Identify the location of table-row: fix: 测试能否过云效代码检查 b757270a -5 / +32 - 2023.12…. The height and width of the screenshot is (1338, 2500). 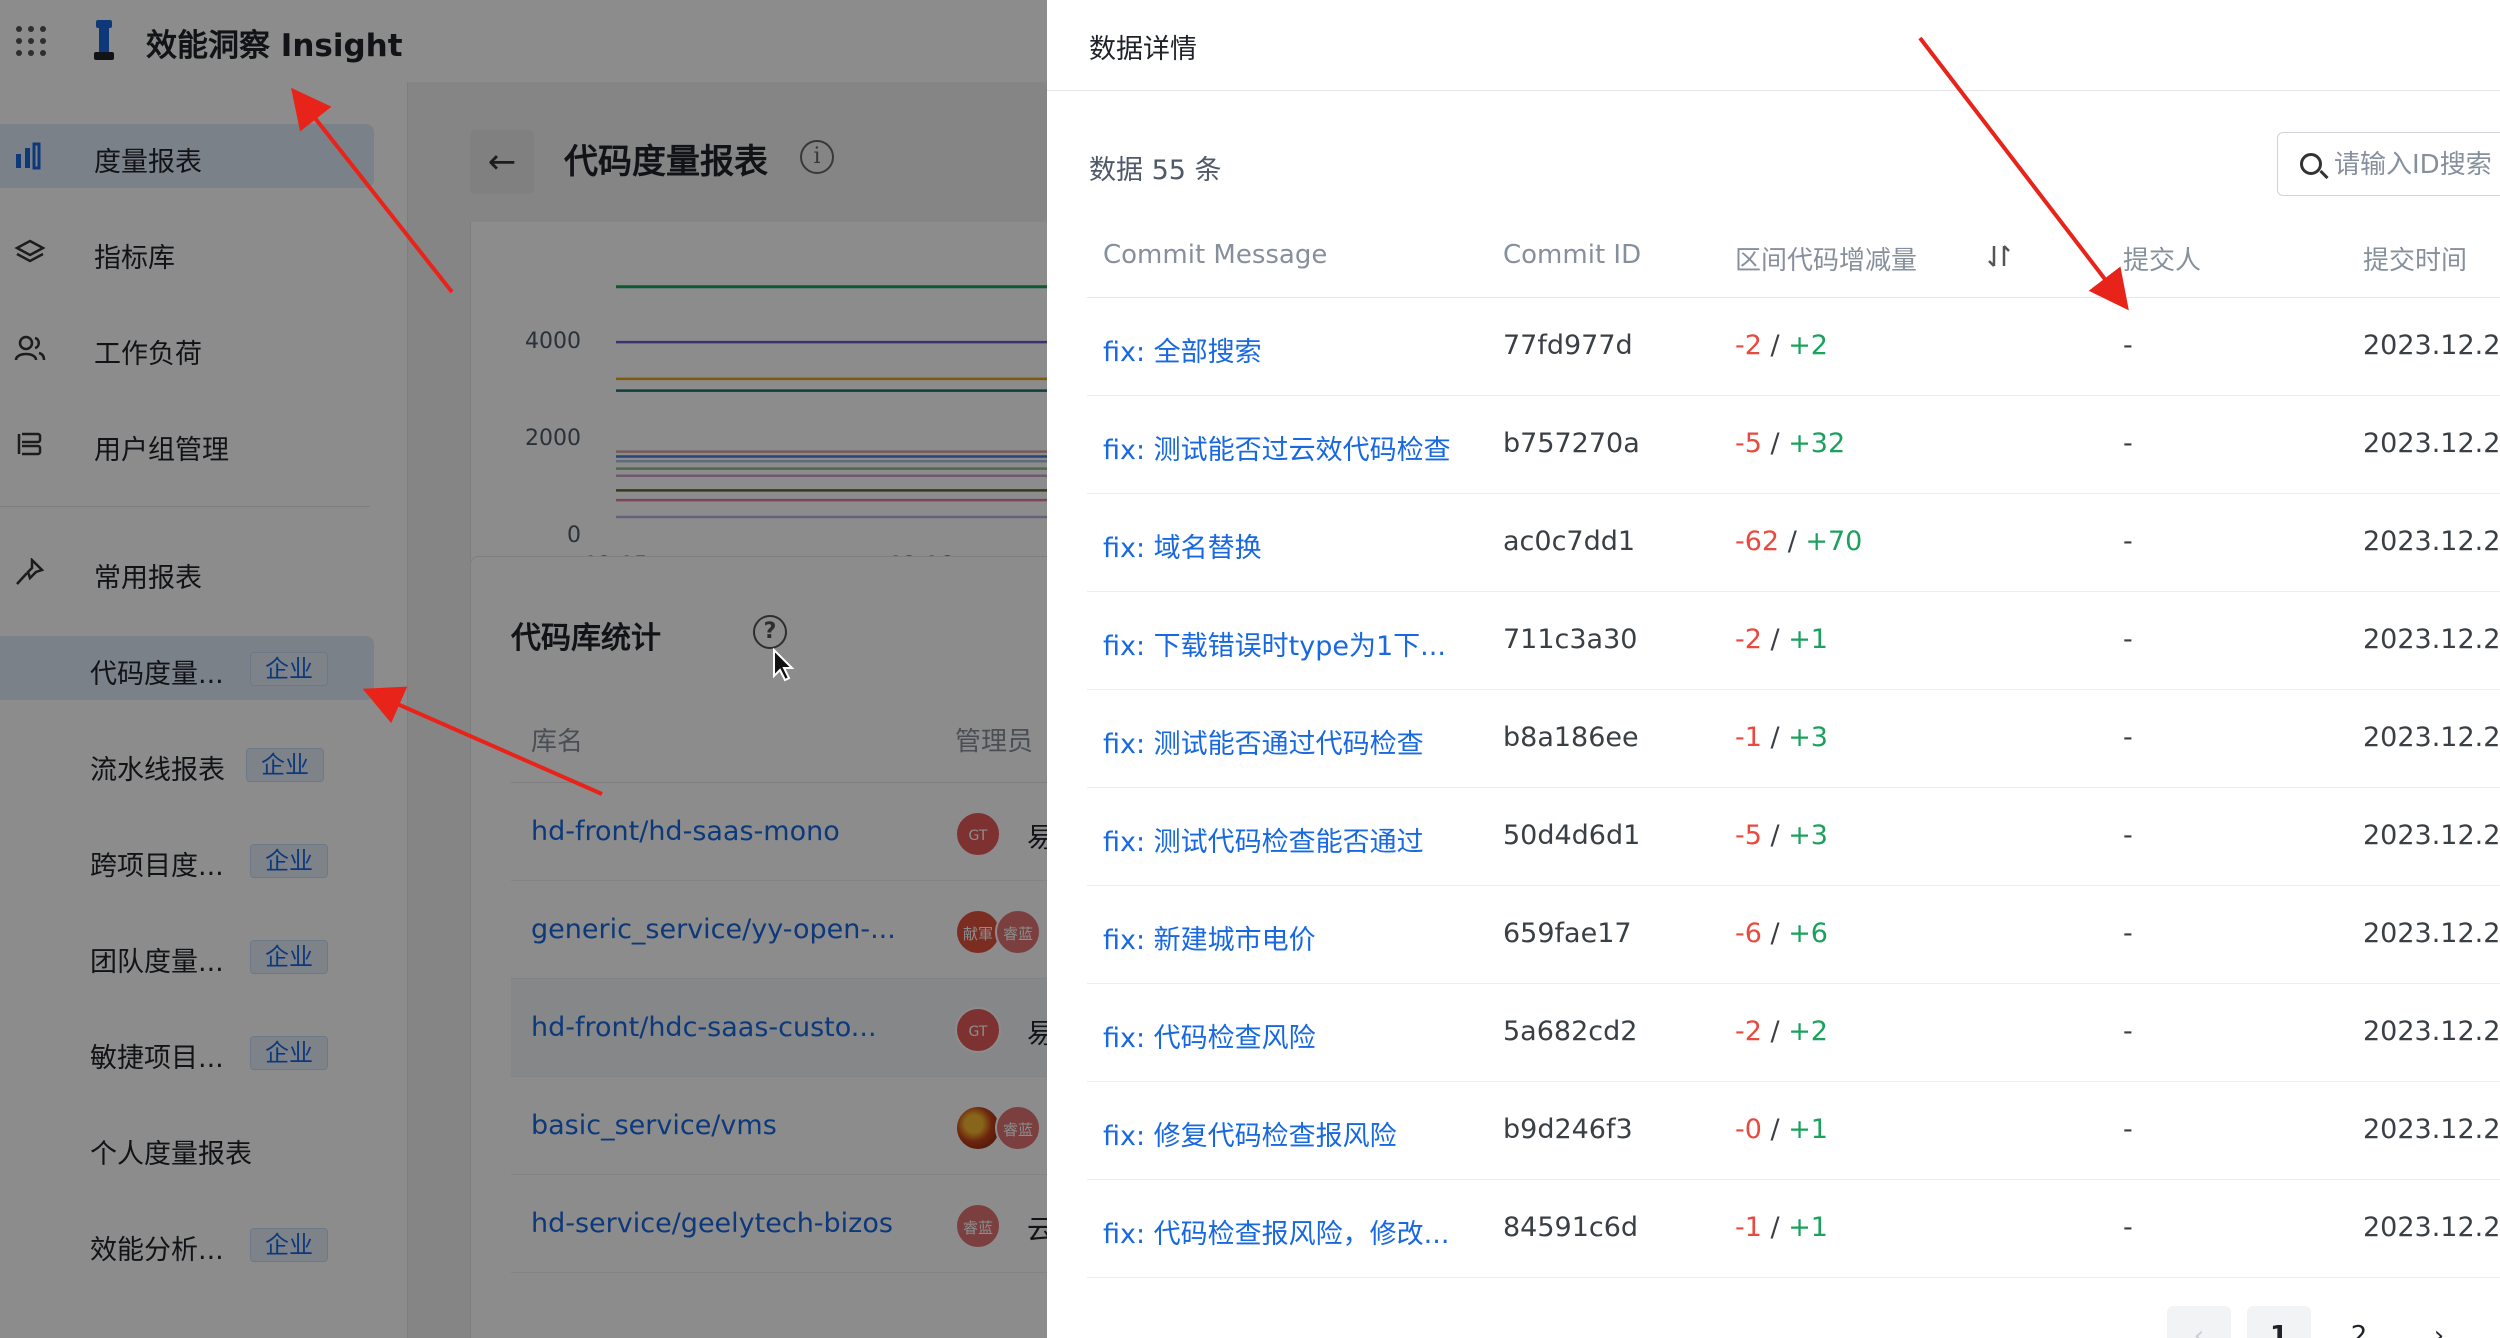
(1793, 445).